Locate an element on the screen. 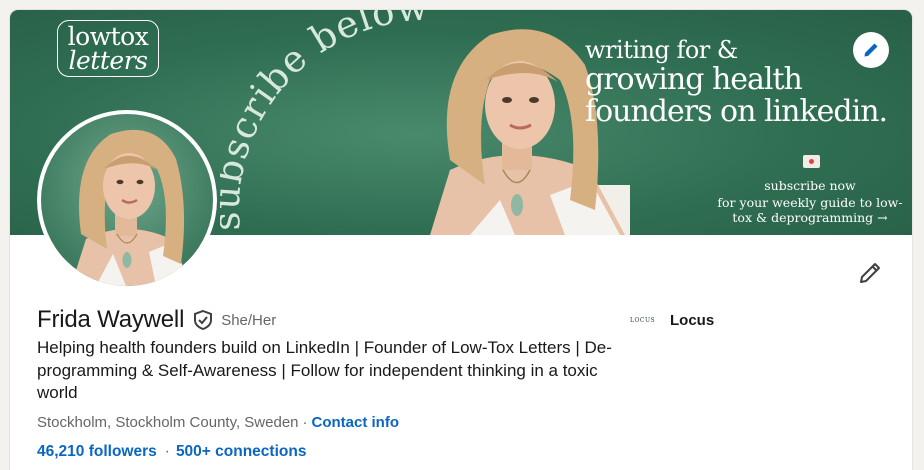 The image size is (924, 470). verified-shield-icon is located at coordinates (203, 320).